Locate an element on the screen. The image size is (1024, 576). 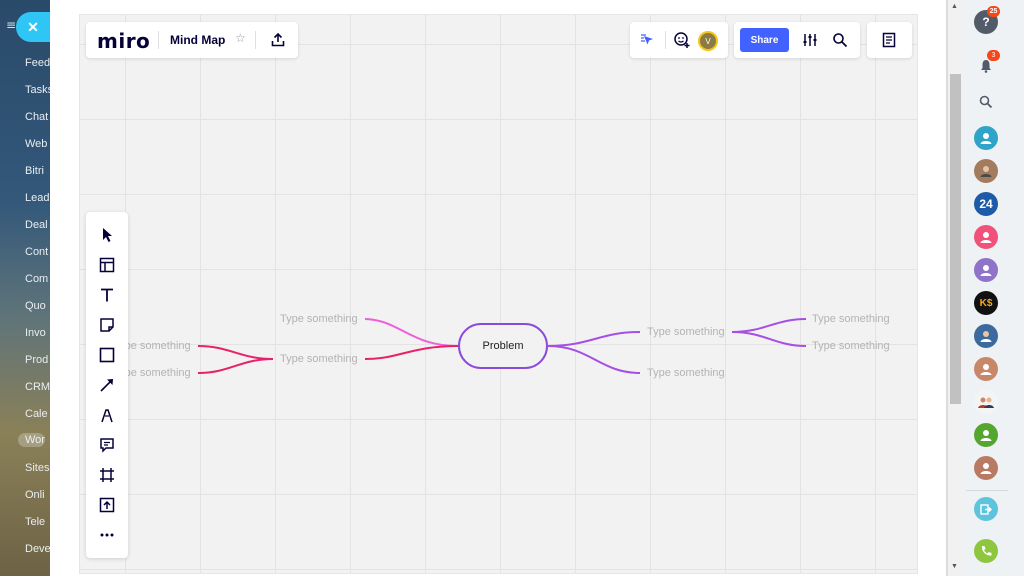
phone-call-icon is located at coordinates (986, 551).